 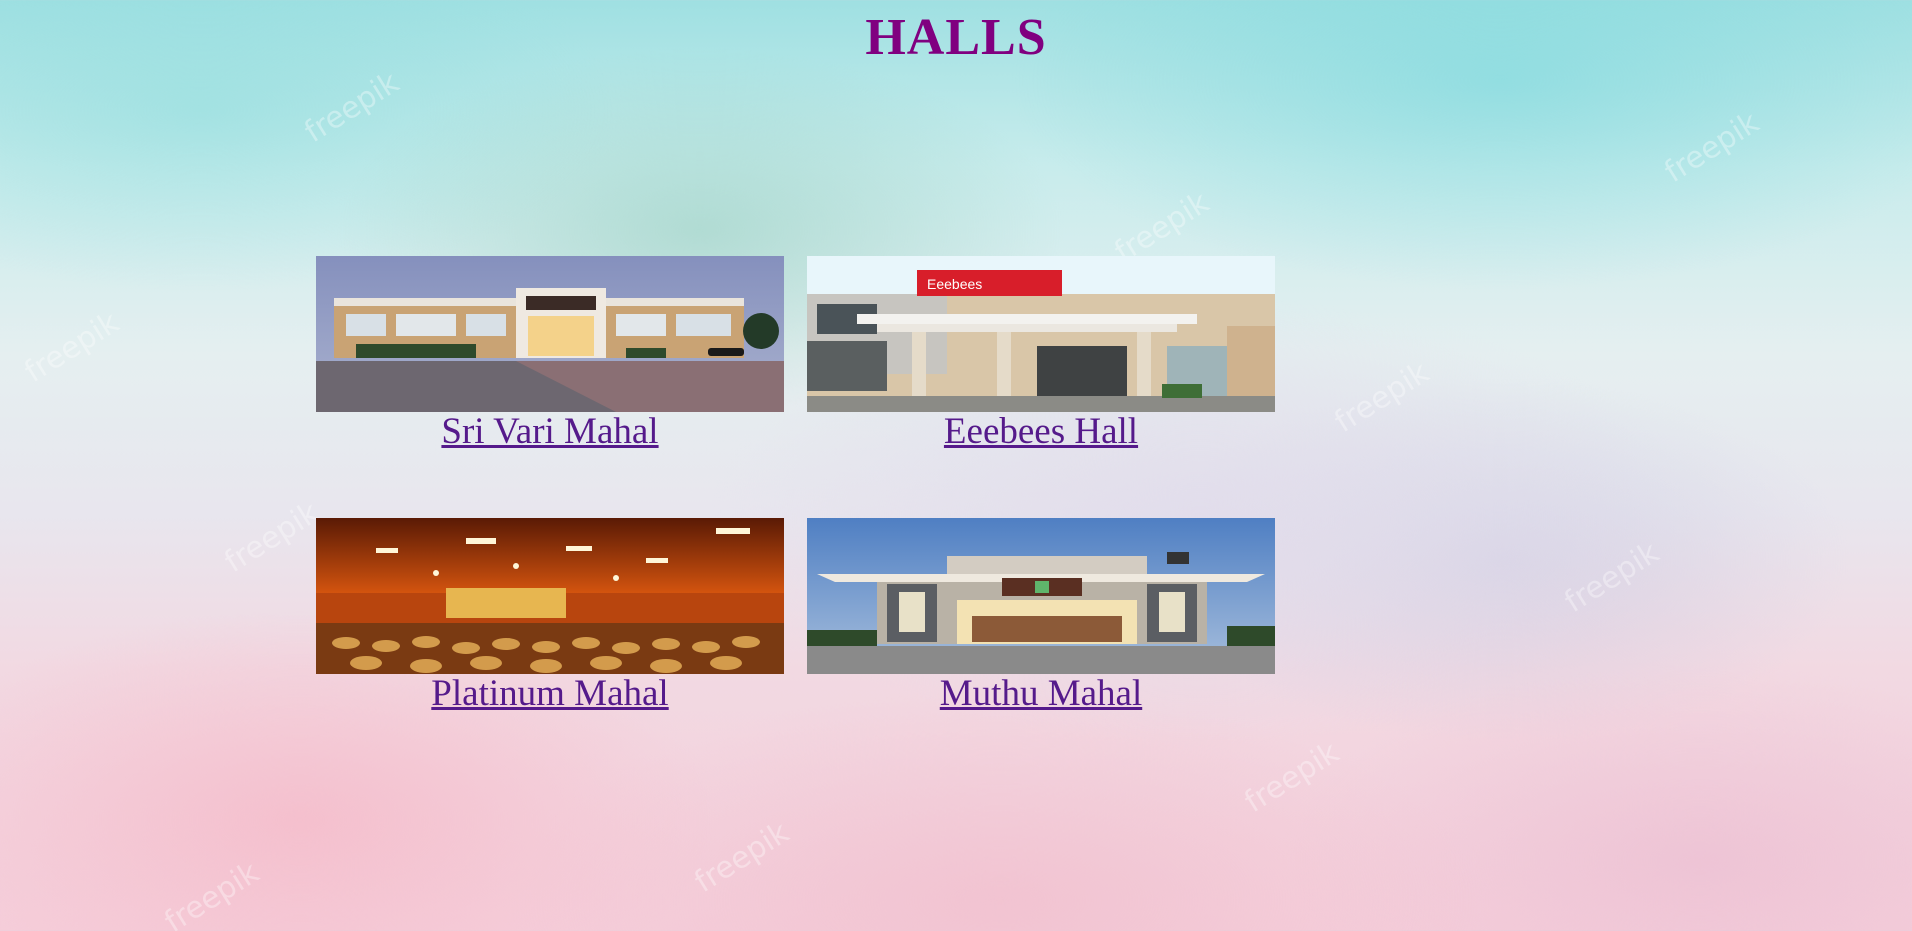 I want to click on hall-photo-muthu-mahal, so click(x=1041, y=596).